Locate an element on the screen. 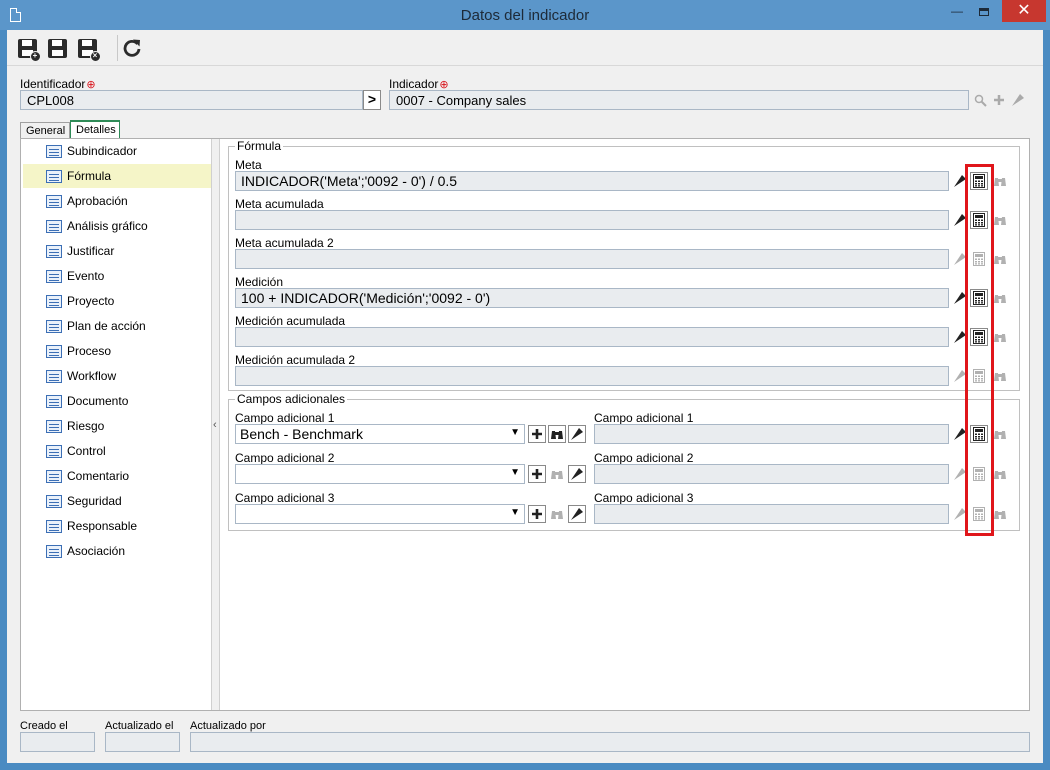  updated-field is located at coordinates (142, 742).